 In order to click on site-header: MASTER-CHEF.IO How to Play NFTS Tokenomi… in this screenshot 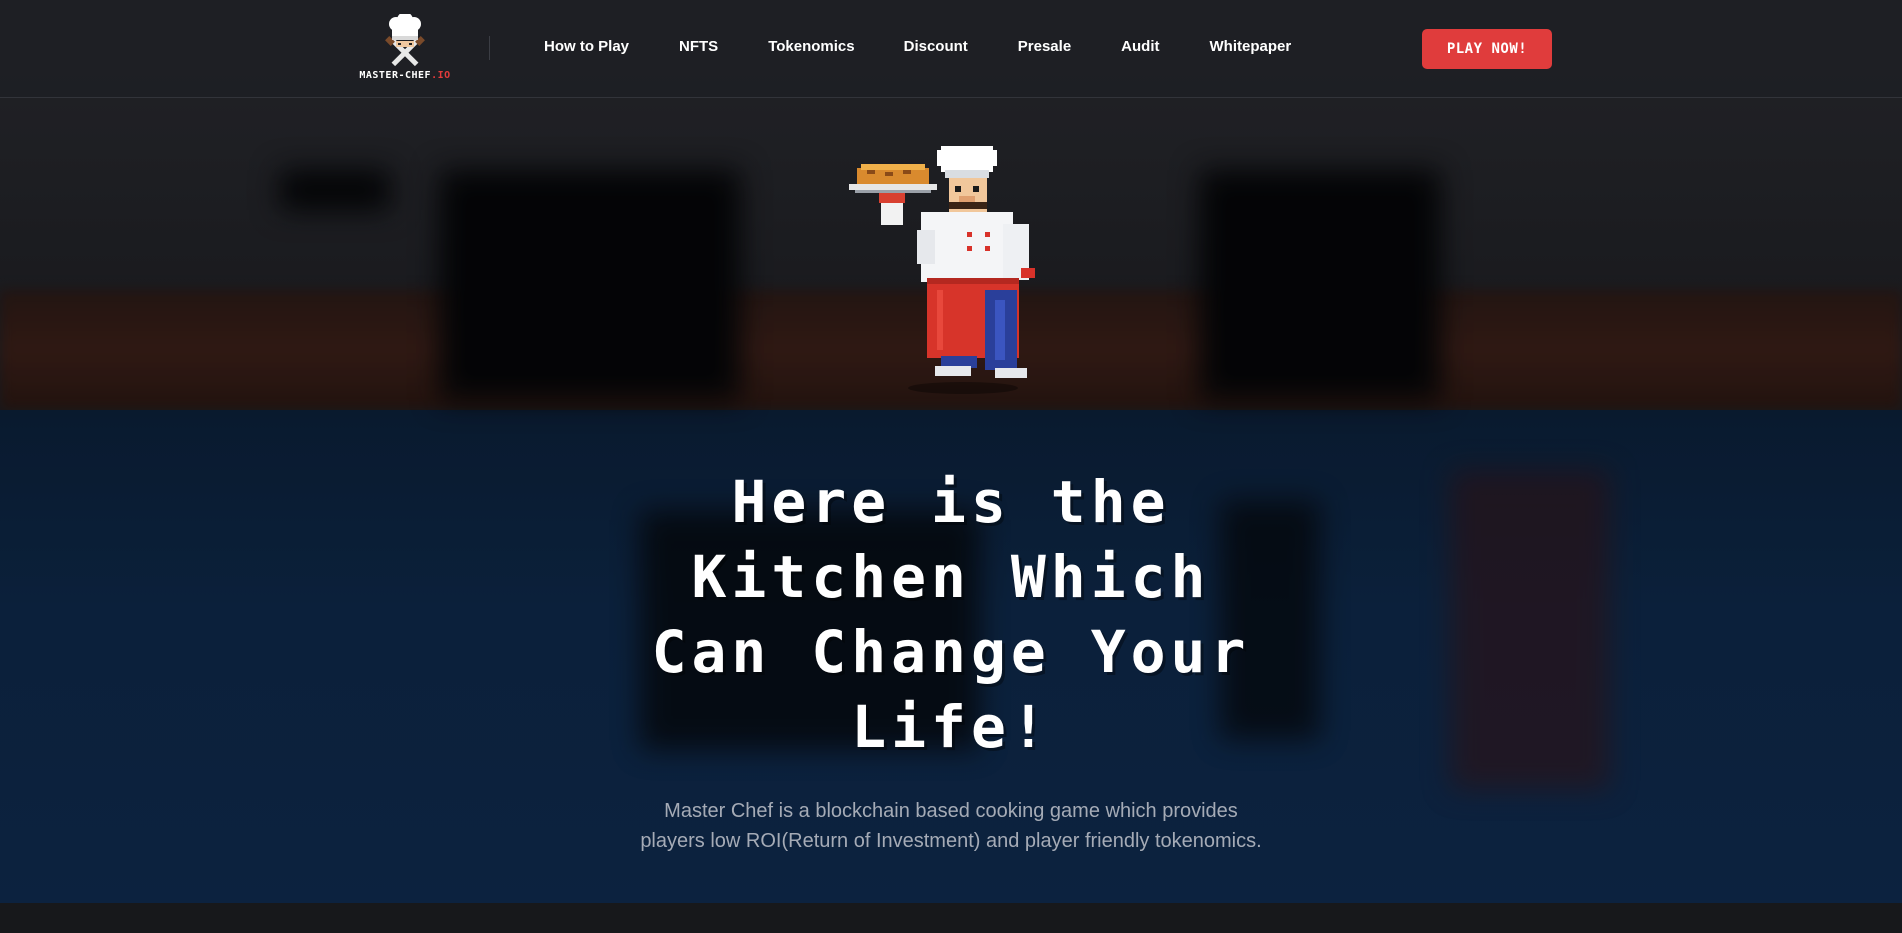, I will do `click(951, 49)`.